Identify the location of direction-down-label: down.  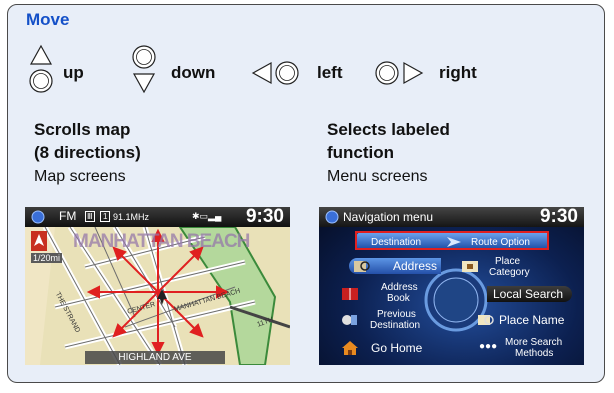
(193, 72).